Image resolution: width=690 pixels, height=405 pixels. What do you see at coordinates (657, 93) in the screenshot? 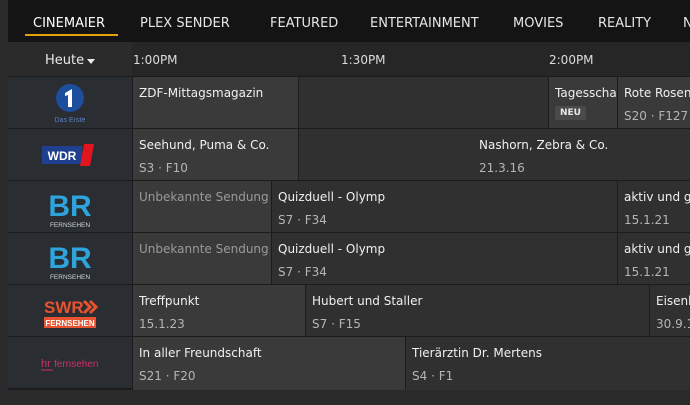
I see `program-title: Rote Rosen` at bounding box center [657, 93].